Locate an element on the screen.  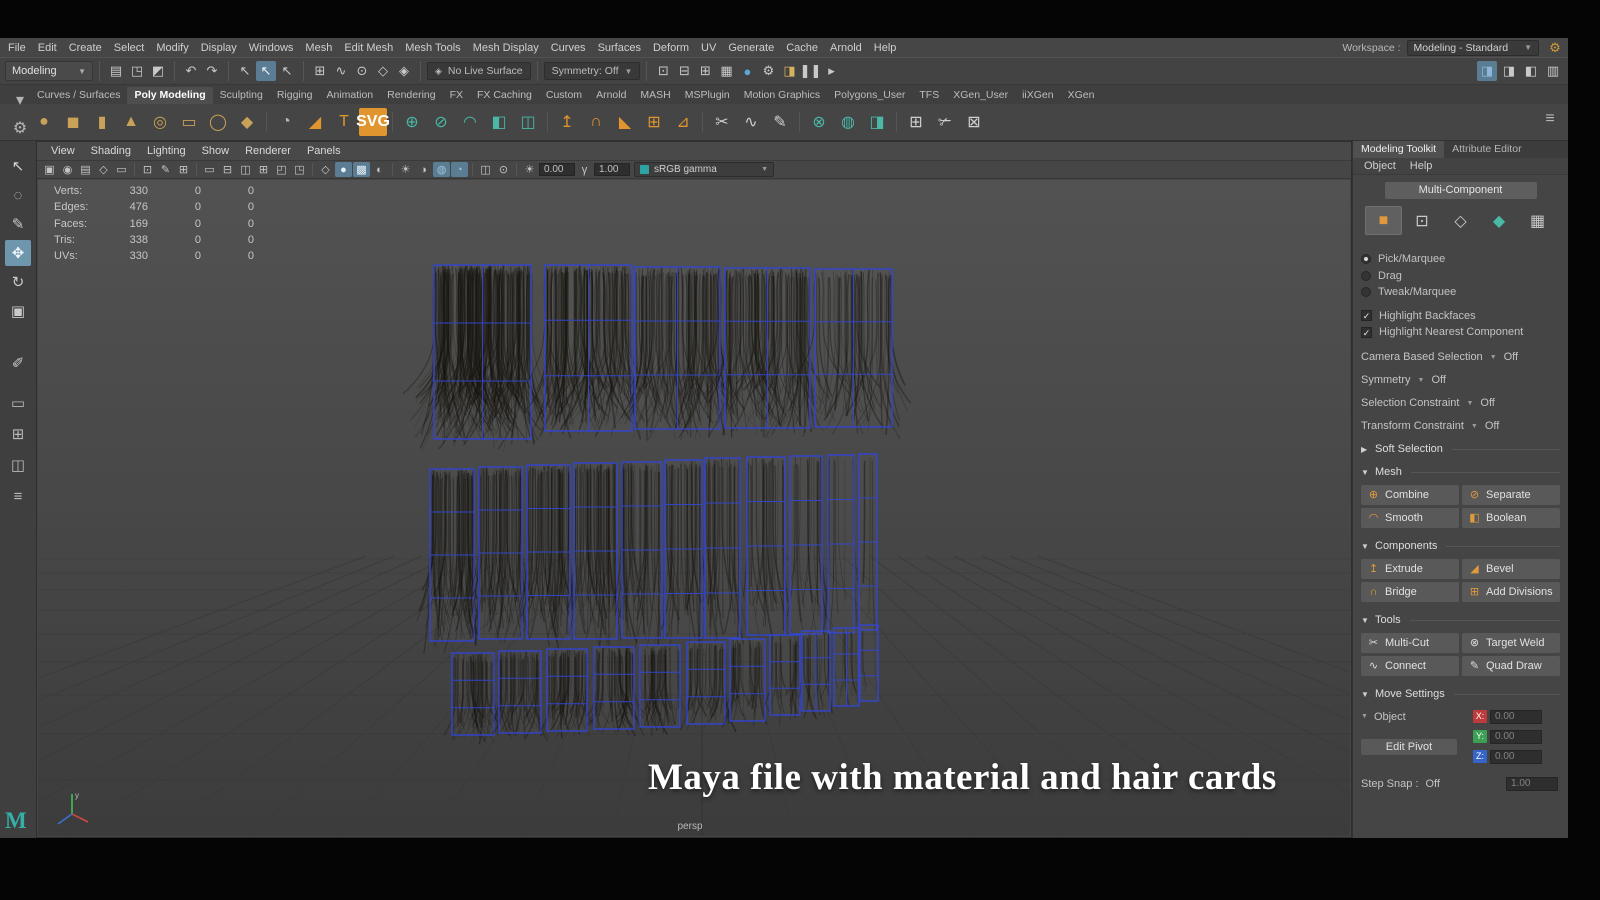
open-scene-icon: ◳ is located at coordinates (137, 71).